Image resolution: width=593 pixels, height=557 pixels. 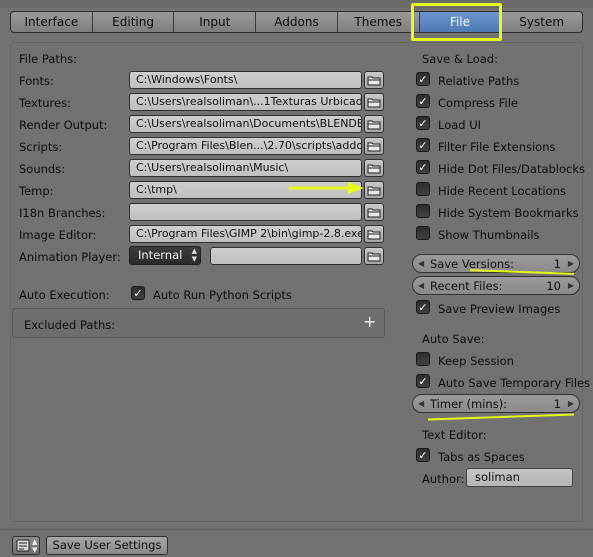 I want to click on auto-execution-label: Auto Execution:, so click(x=64, y=295).